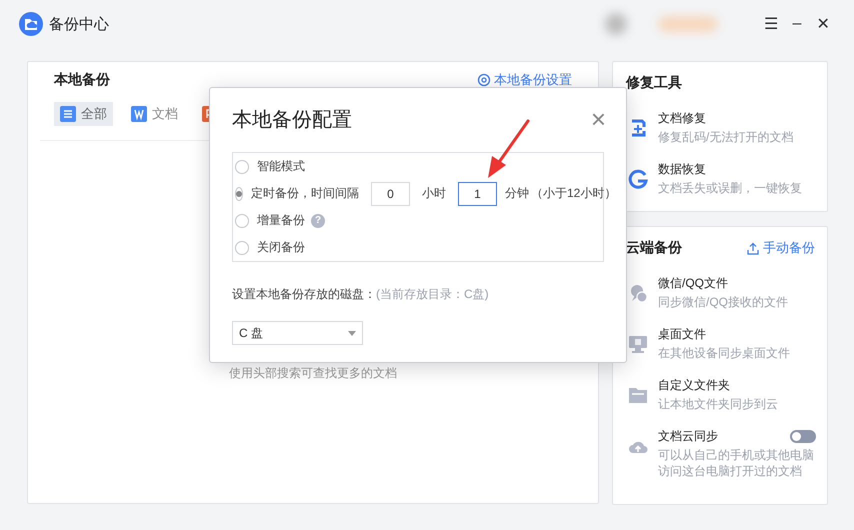 This screenshot has height=530, width=854. I want to click on feature-title: 文档修复, so click(682, 118).